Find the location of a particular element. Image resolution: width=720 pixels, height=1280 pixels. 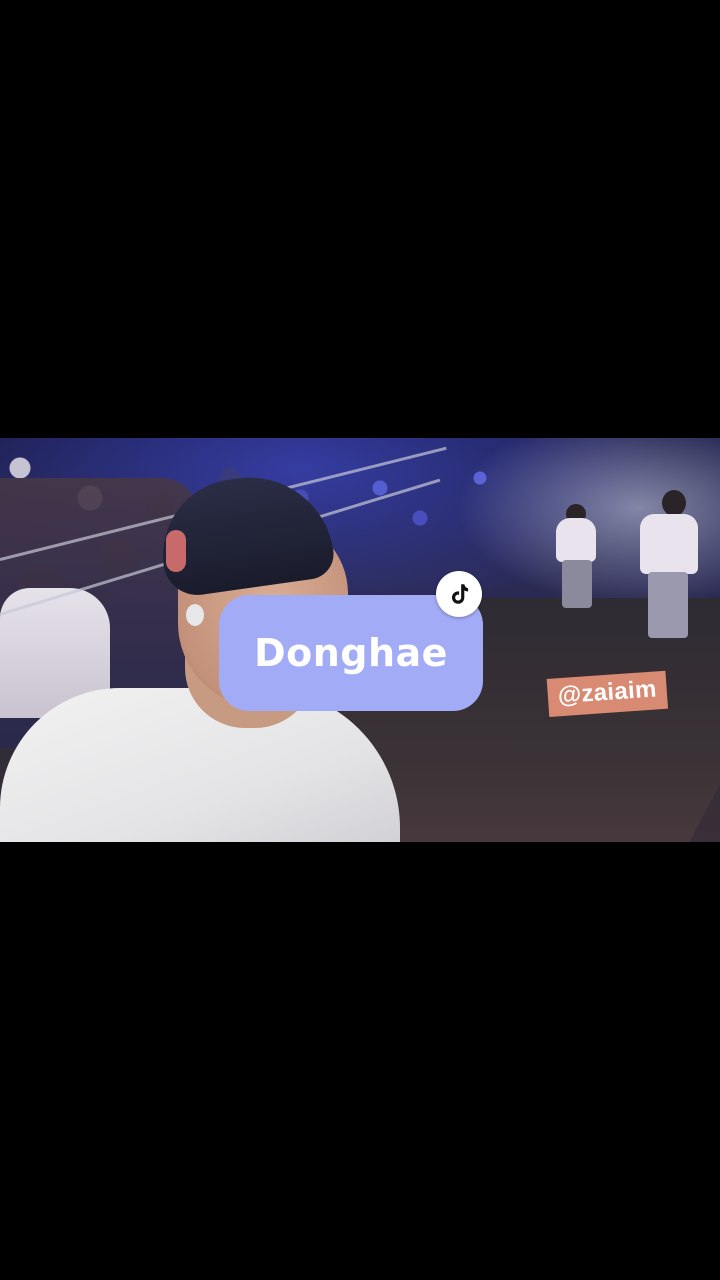

tiktok-badge is located at coordinates (459, 594).